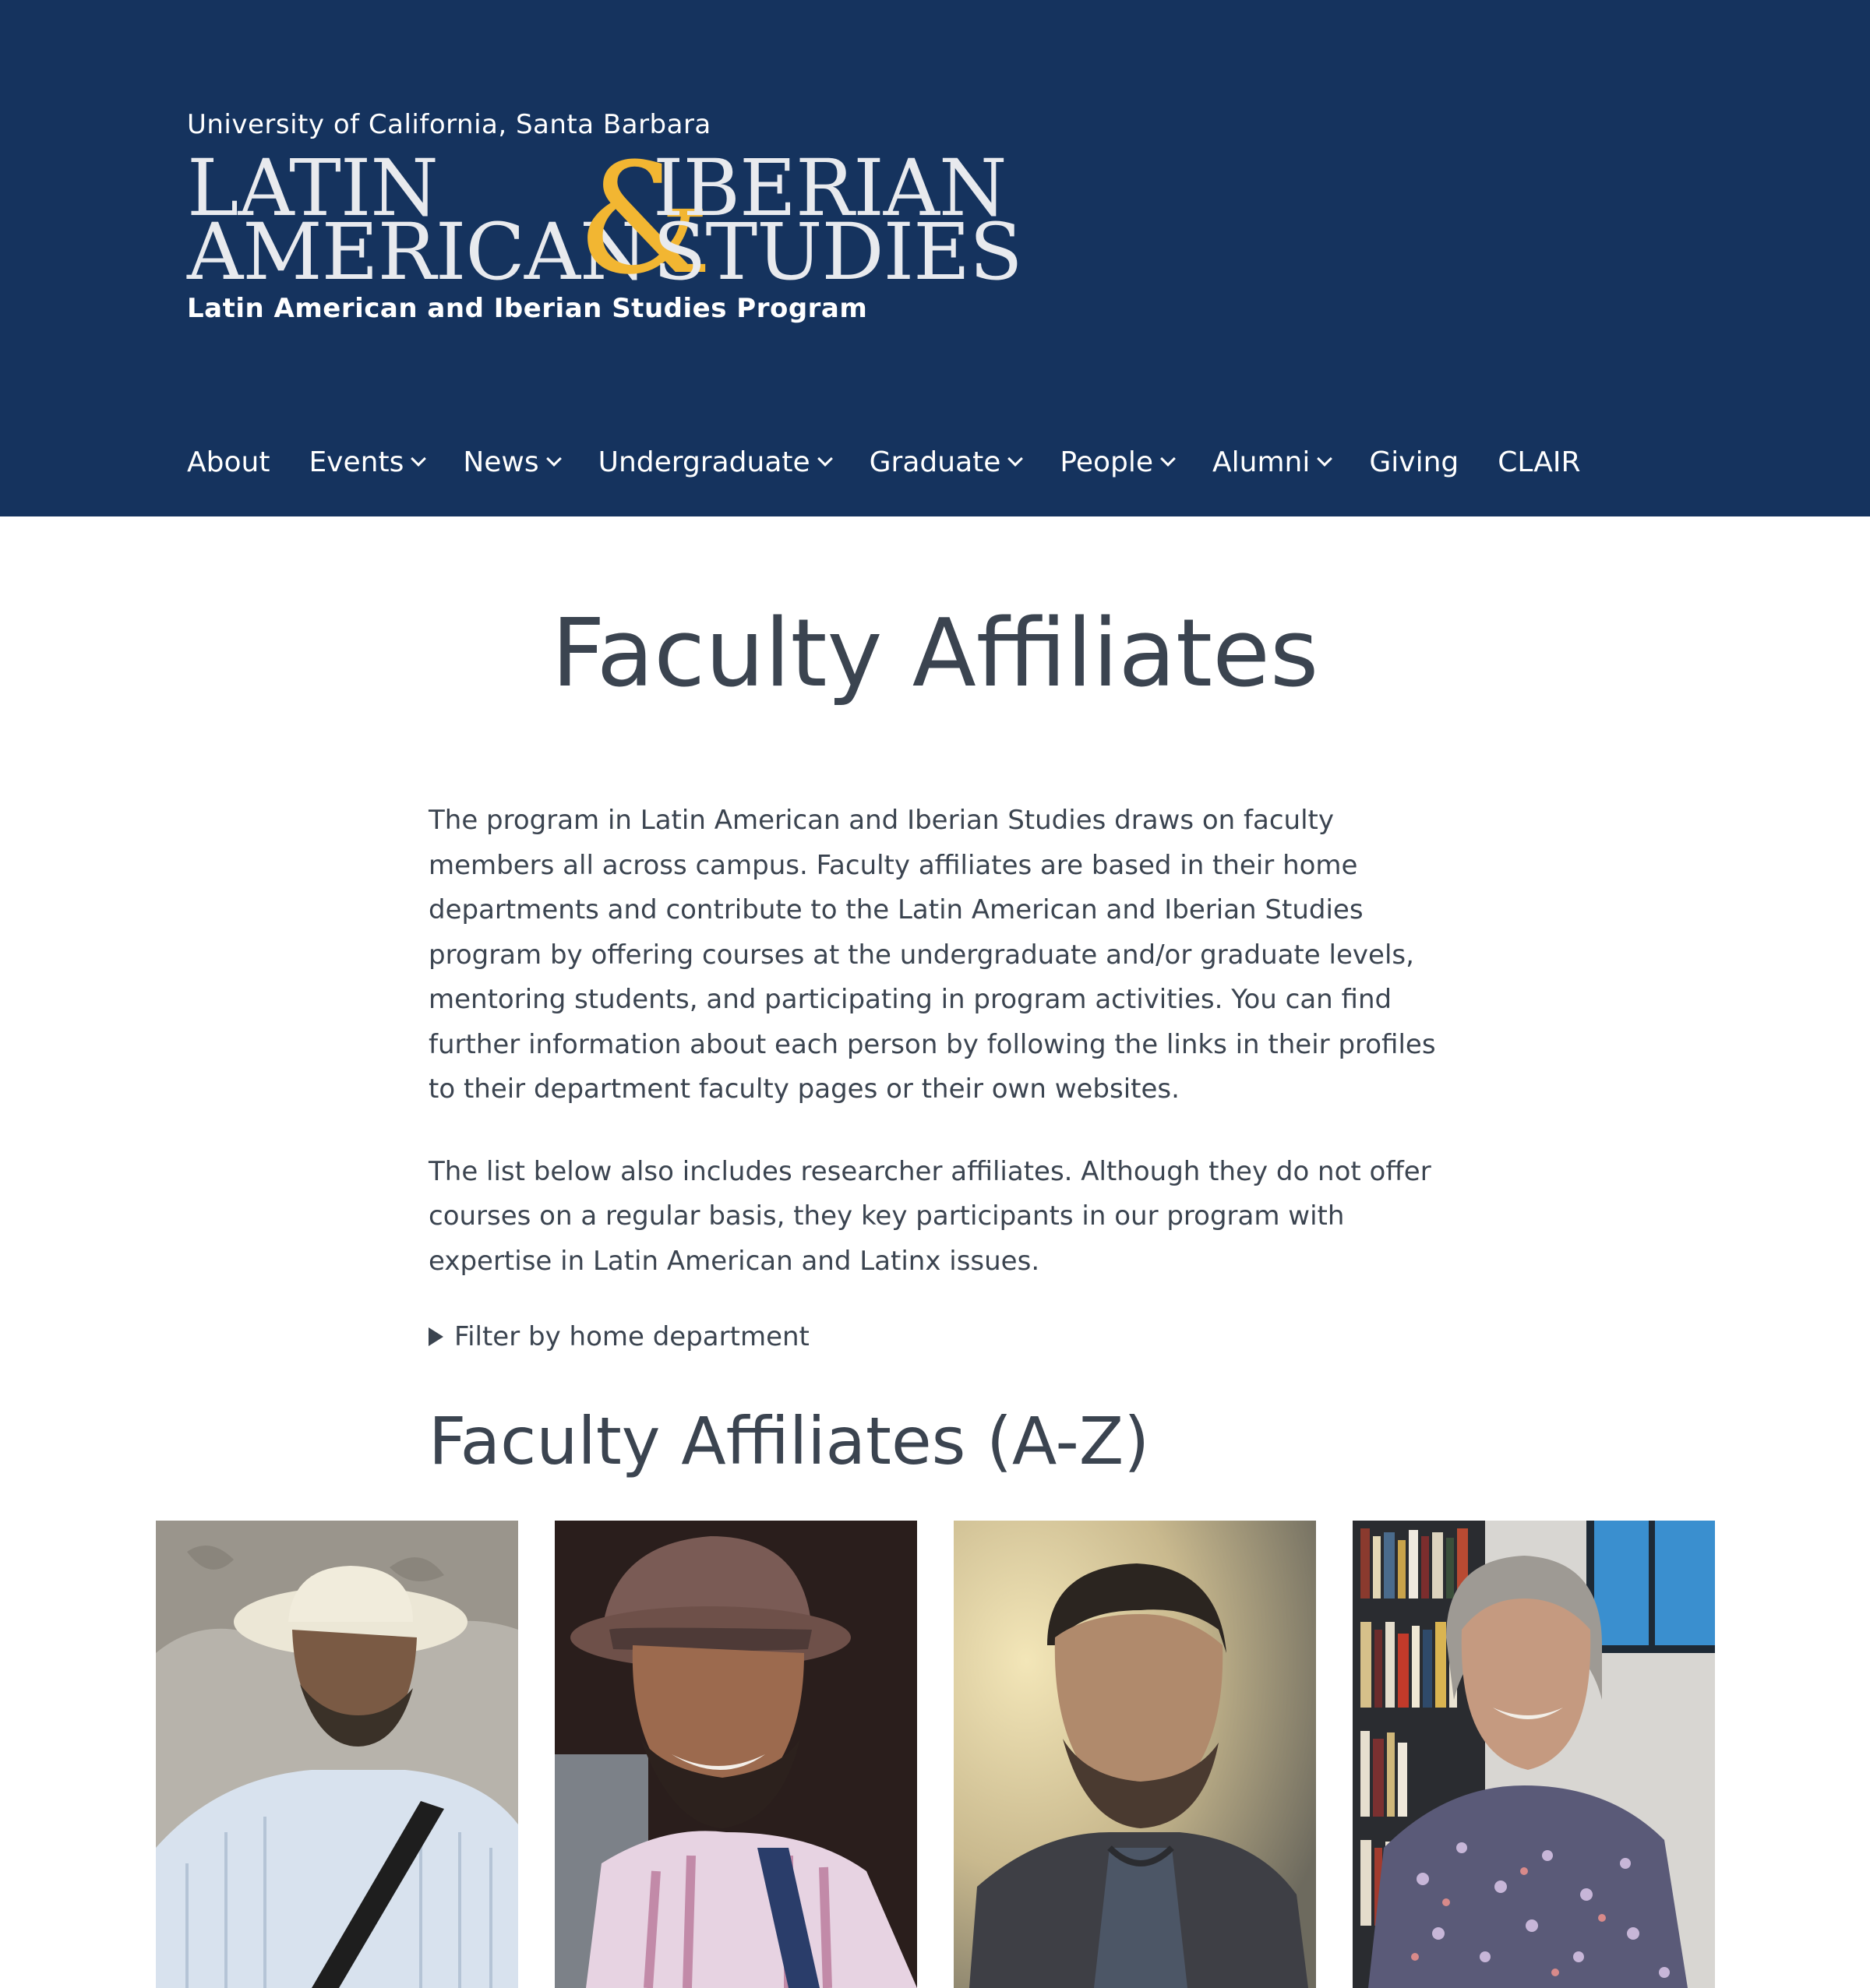 Image resolution: width=1870 pixels, height=1988 pixels. I want to click on disclosure-triangle-icon, so click(436, 1336).